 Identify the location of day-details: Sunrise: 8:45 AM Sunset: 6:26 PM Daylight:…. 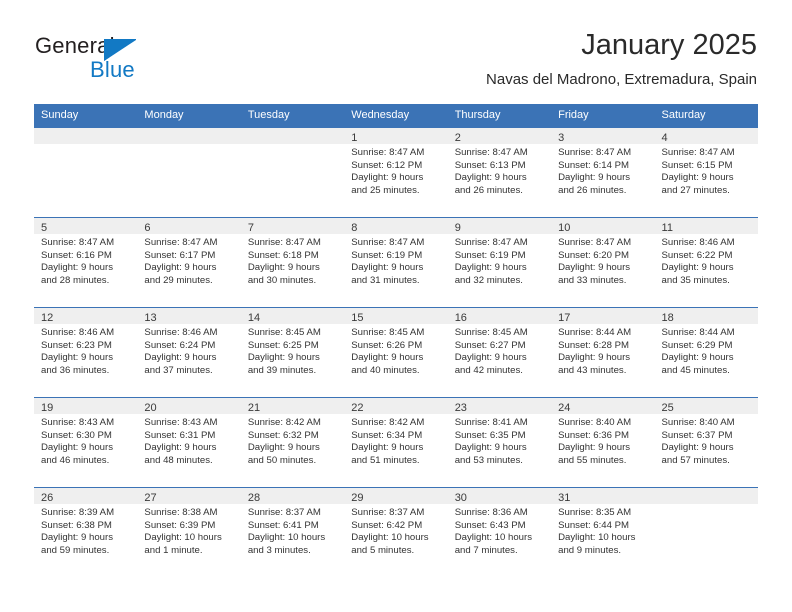
(395, 351).